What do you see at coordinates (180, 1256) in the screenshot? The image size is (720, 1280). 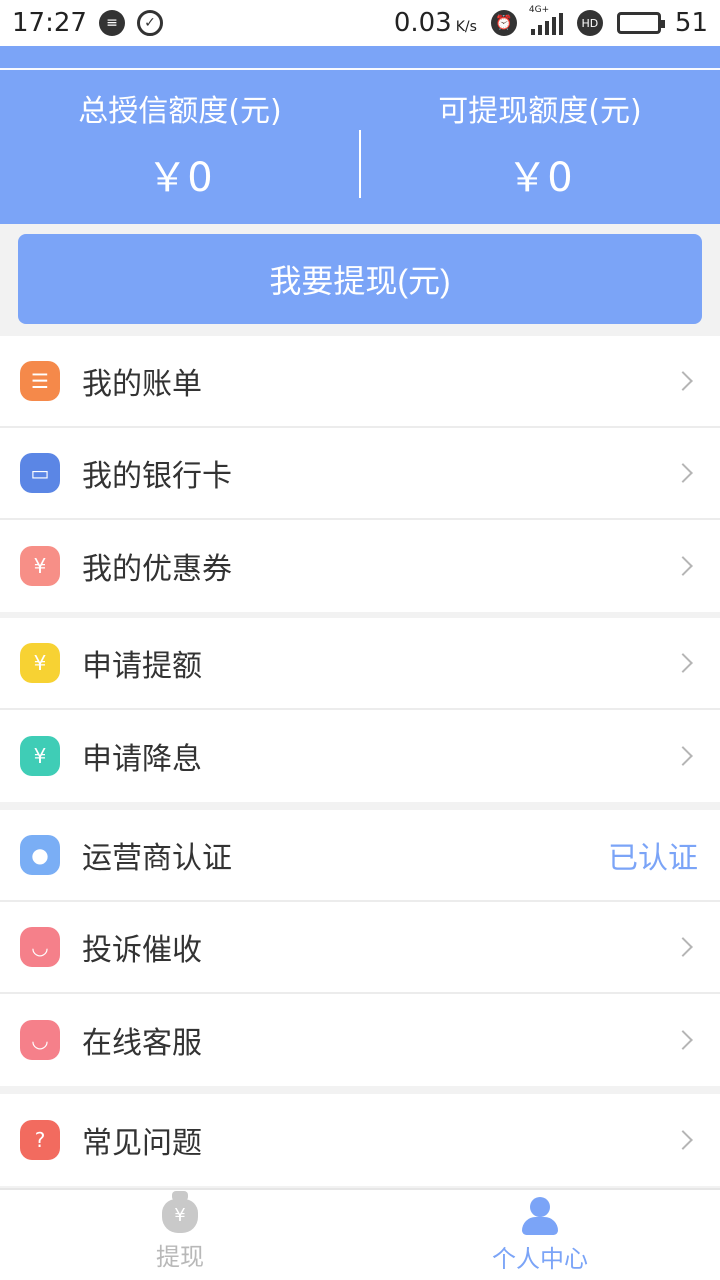 I see `tab-label: 提现` at bounding box center [180, 1256].